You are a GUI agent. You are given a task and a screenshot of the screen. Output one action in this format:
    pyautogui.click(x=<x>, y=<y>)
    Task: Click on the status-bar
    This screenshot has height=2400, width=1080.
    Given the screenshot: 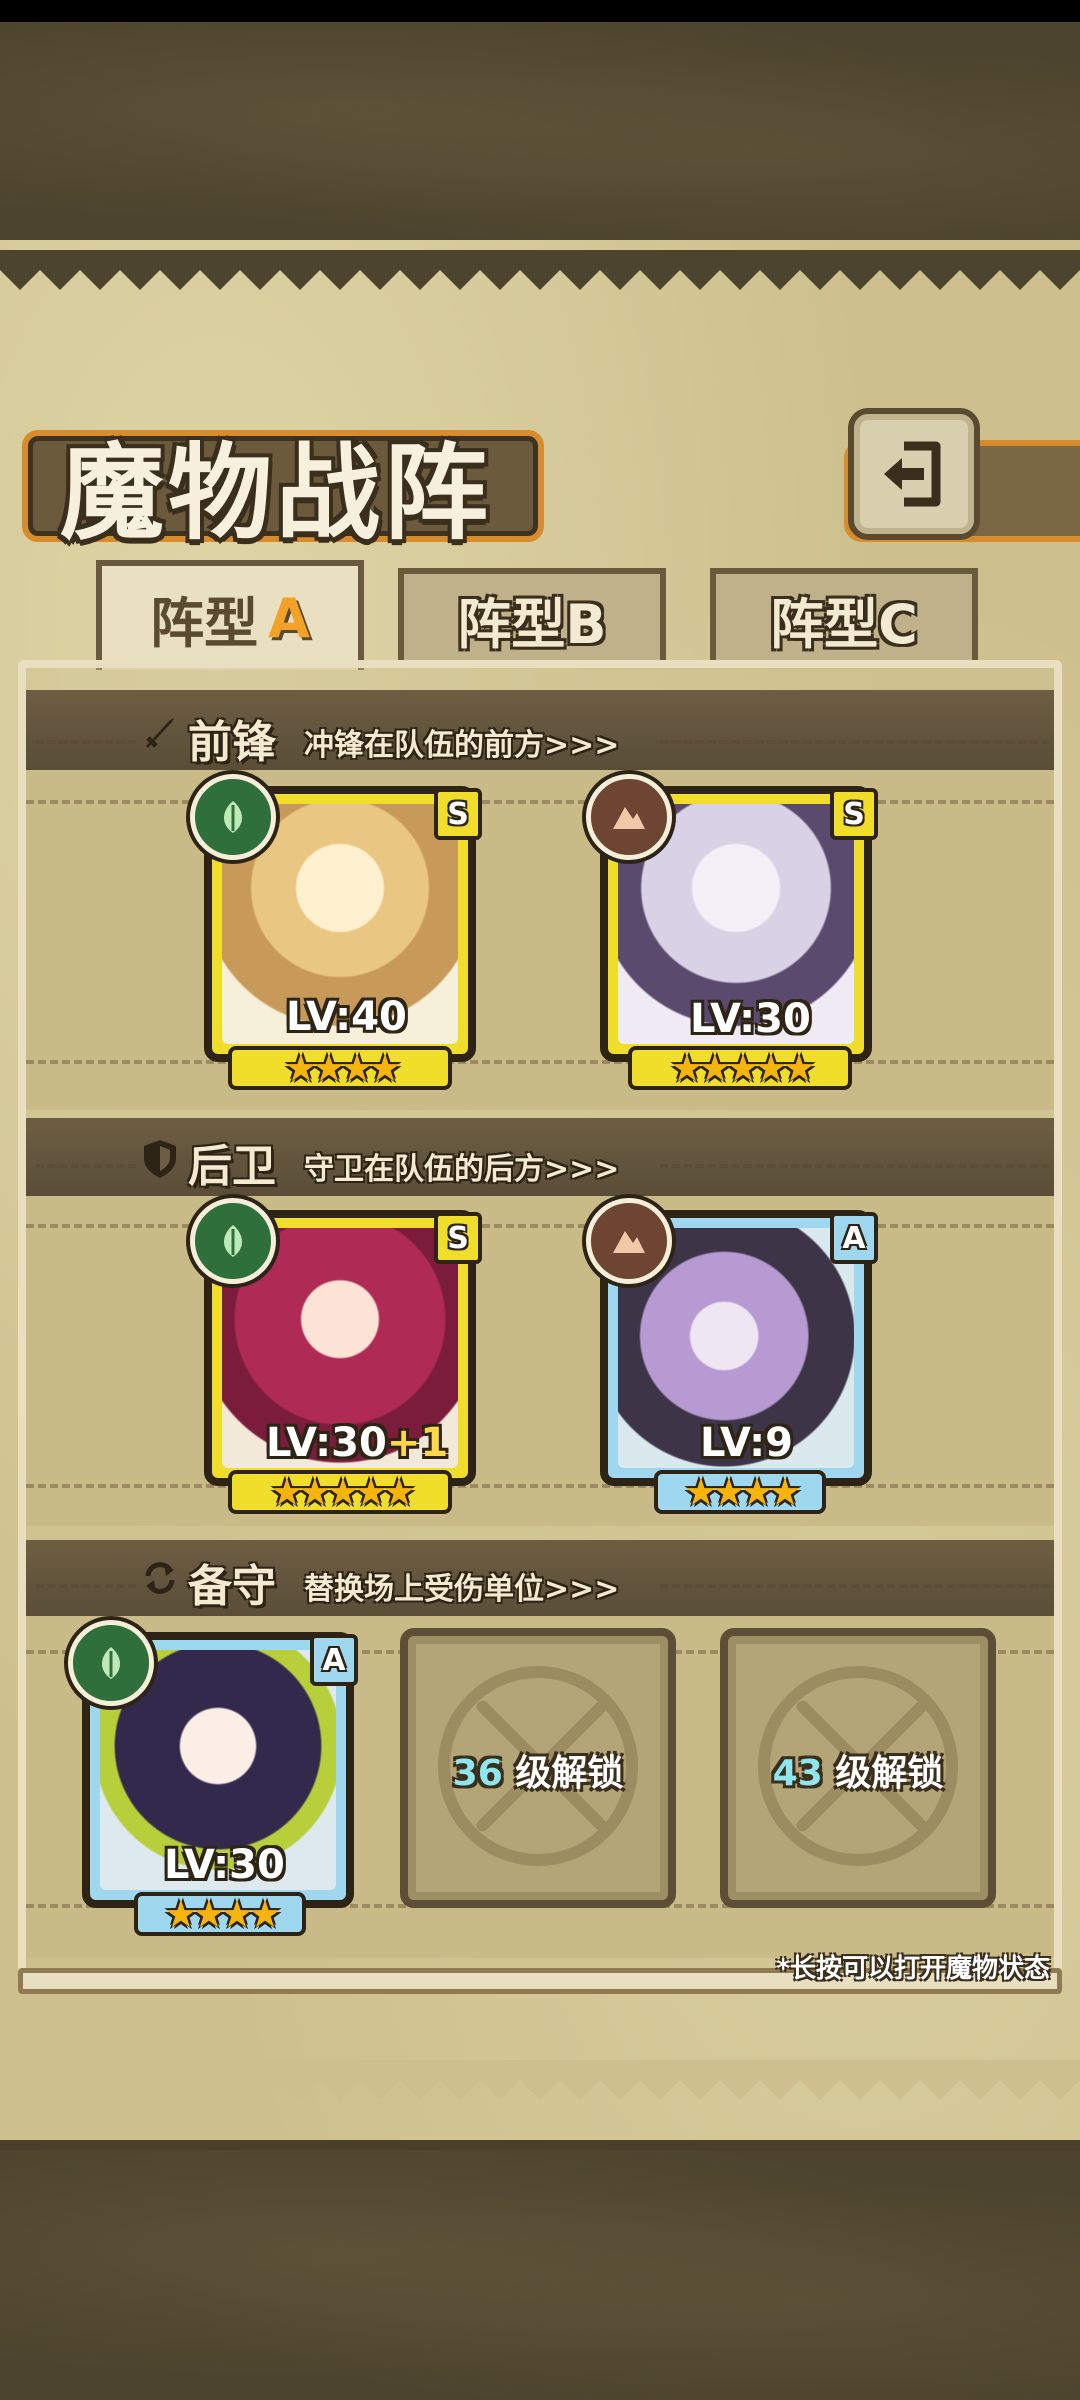 What is the action you would take?
    pyautogui.click(x=540, y=11)
    